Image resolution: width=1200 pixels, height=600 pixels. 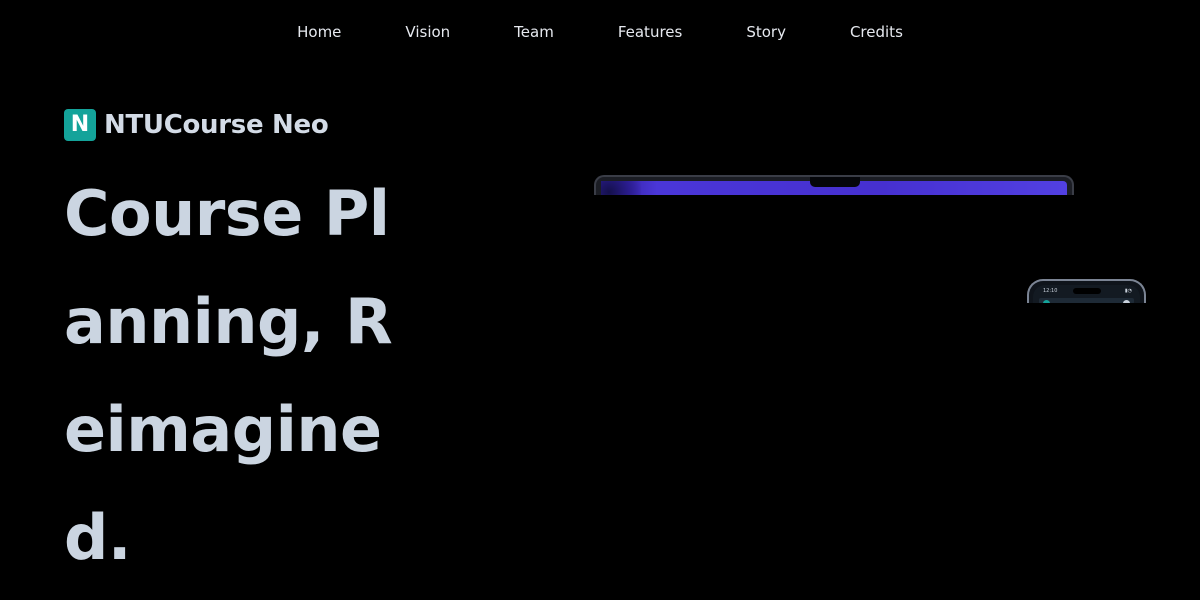 I want to click on nav-home: Home, so click(x=319, y=32).